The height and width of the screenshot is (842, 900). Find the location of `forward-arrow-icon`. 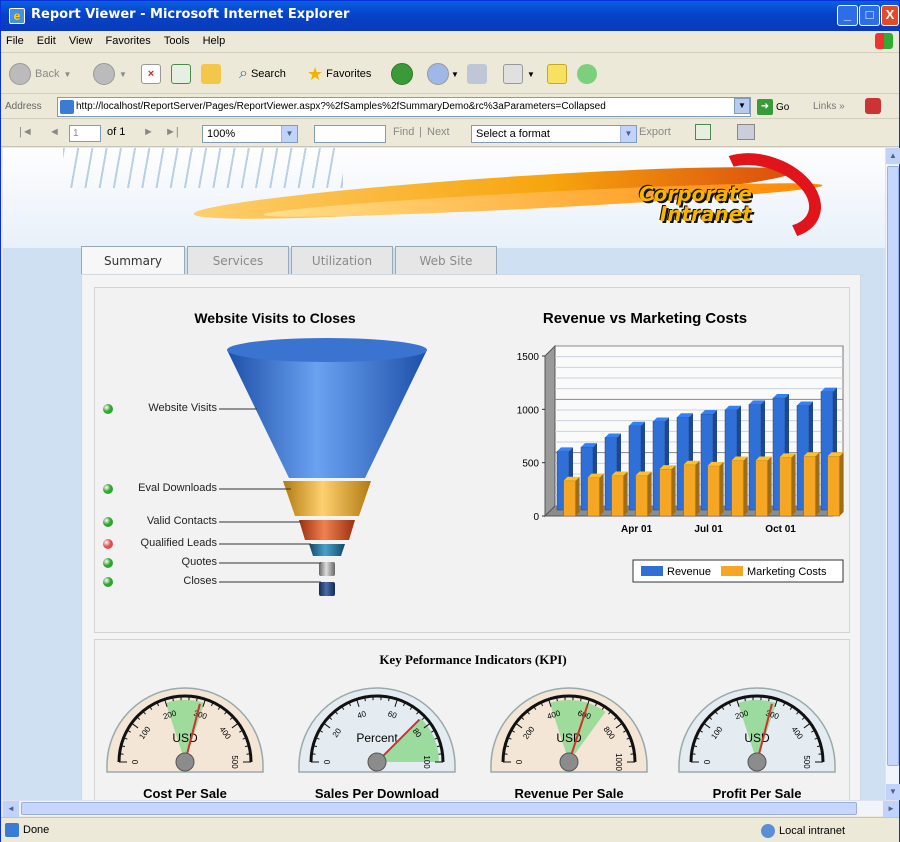

forward-arrow-icon is located at coordinates (104, 74).